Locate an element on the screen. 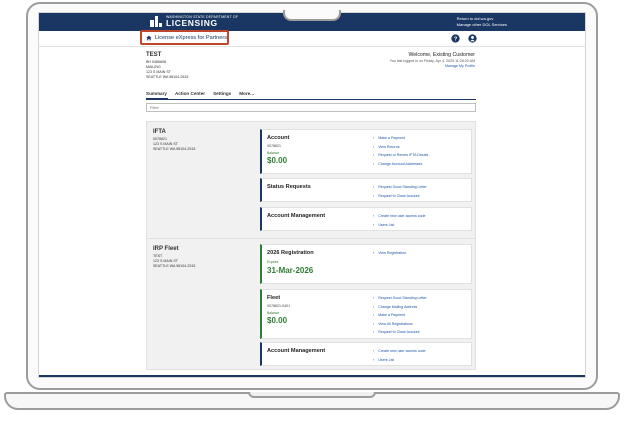  irp-address: SEATTLE WA 98104-2515 is located at coordinates (174, 266).